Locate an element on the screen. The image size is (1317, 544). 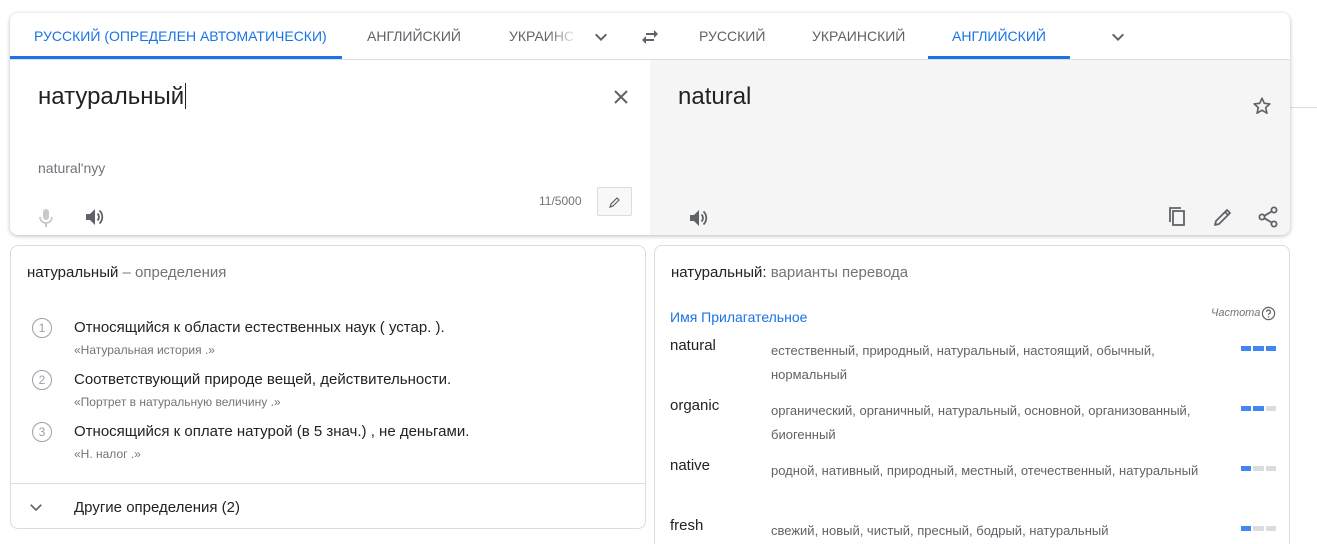
definition-example: «Натуральная история .» is located at coordinates (144, 350).